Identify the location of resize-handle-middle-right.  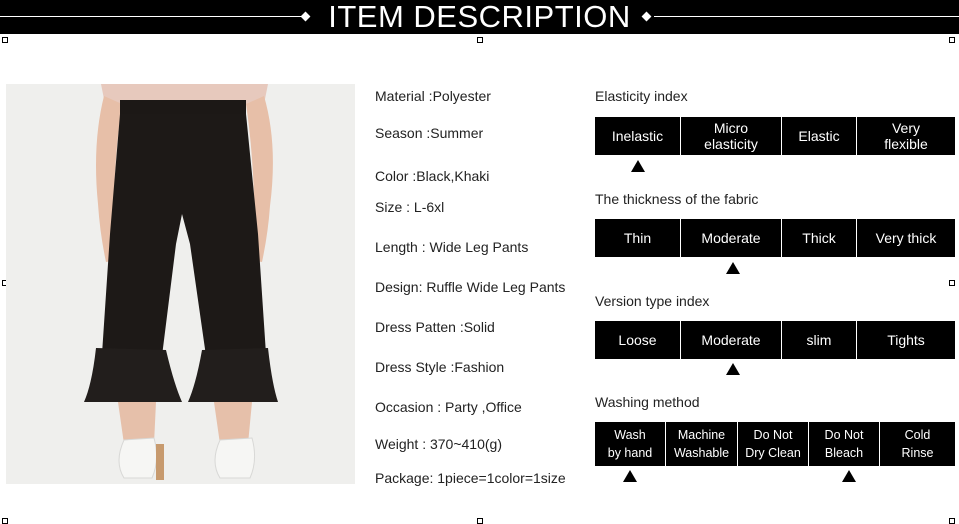
(952, 283).